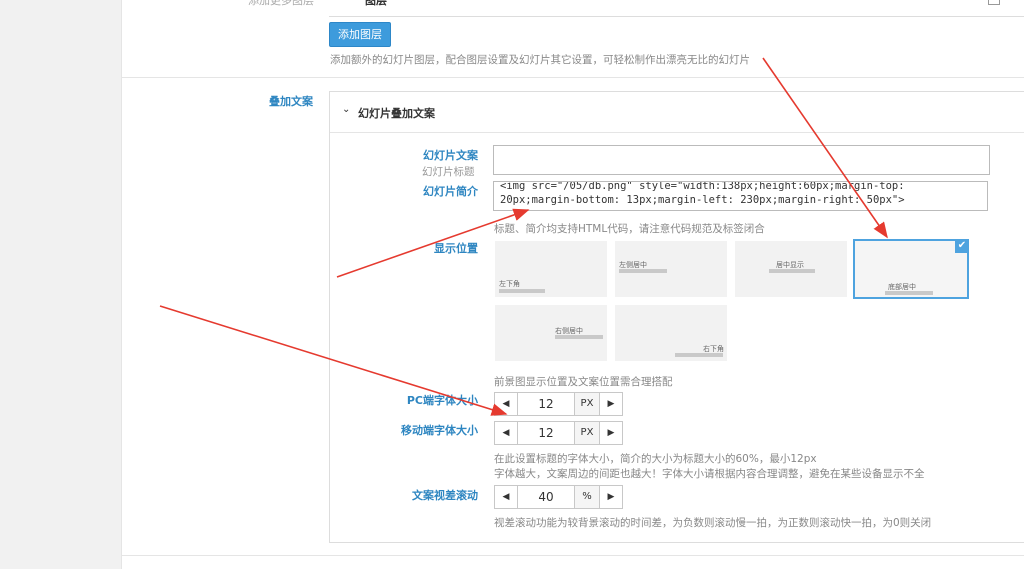 This screenshot has height=569, width=1024. What do you see at coordinates (396, 113) in the screenshot?
I see `overlay-panel-title: 幻灯片叠加文案` at bounding box center [396, 113].